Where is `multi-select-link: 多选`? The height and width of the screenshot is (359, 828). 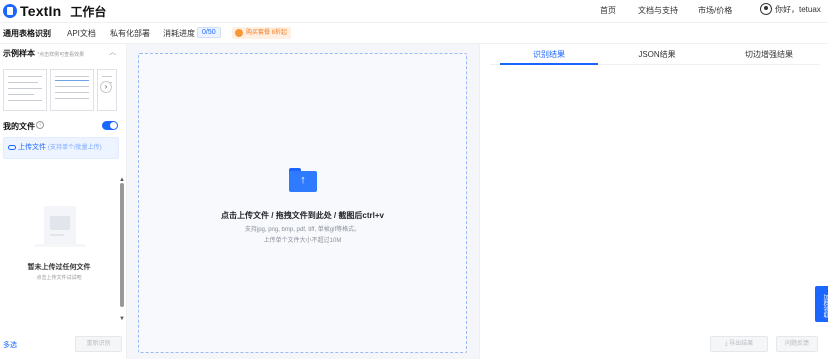
multi-select-link: 多选 is located at coordinates (10, 345).